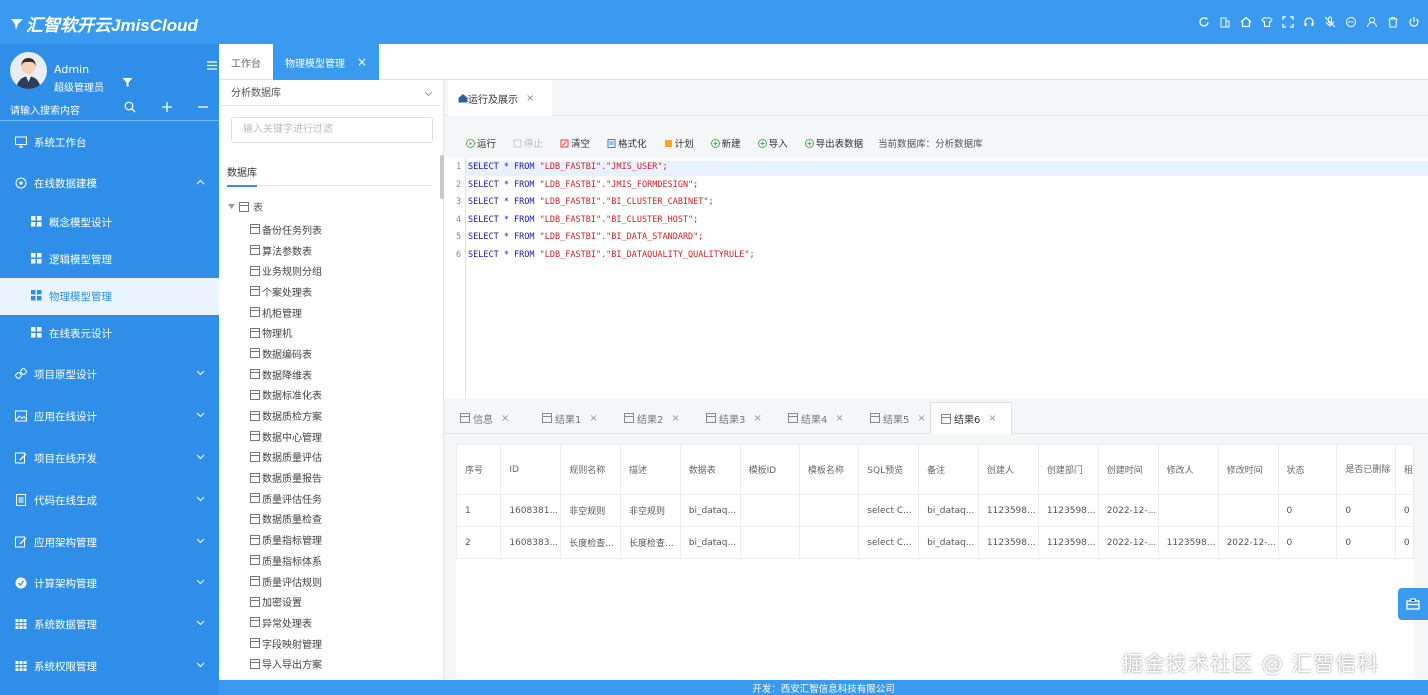 The image size is (1428, 695). Describe the element at coordinates (1330, 22) in the screenshot. I see `microphone-icon` at that location.